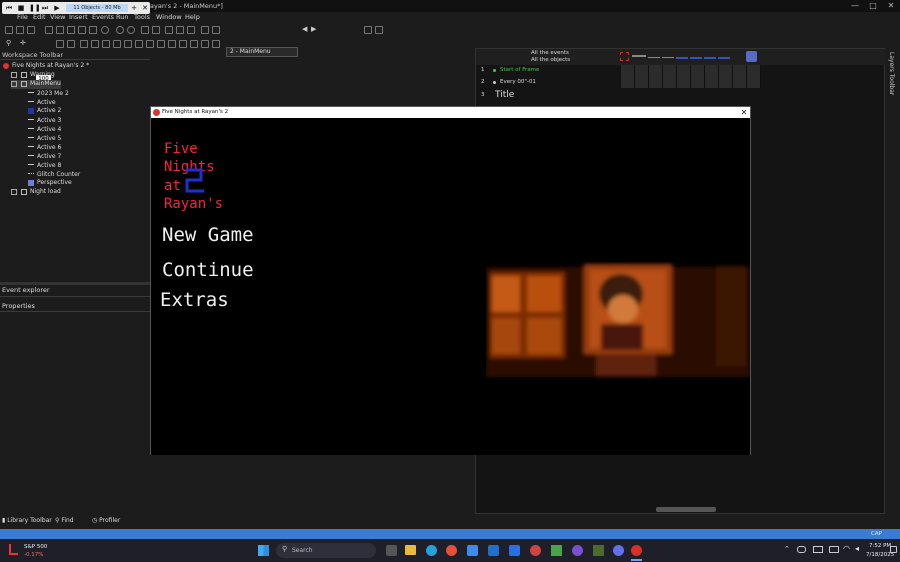  Describe the element at coordinates (44, 147) in the screenshot. I see `tree-object-active-6: Active 6` at that location.